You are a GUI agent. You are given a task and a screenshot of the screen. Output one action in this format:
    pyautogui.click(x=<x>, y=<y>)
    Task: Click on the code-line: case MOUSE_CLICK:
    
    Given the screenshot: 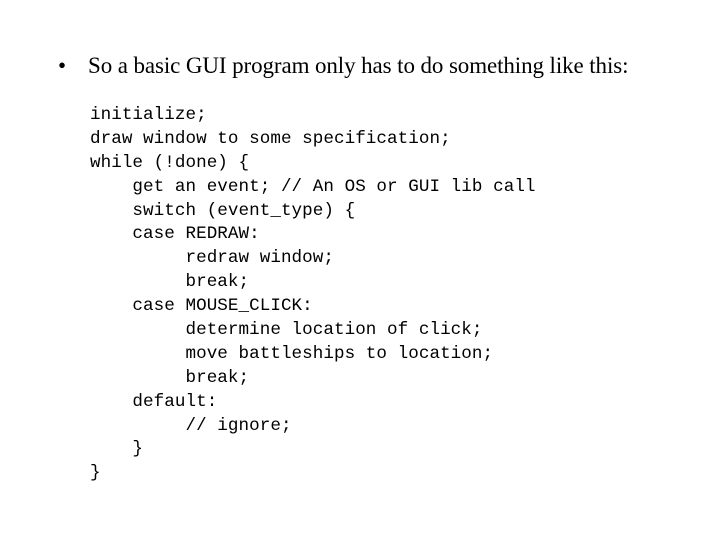 What is the action you would take?
    pyautogui.click(x=201, y=306)
    